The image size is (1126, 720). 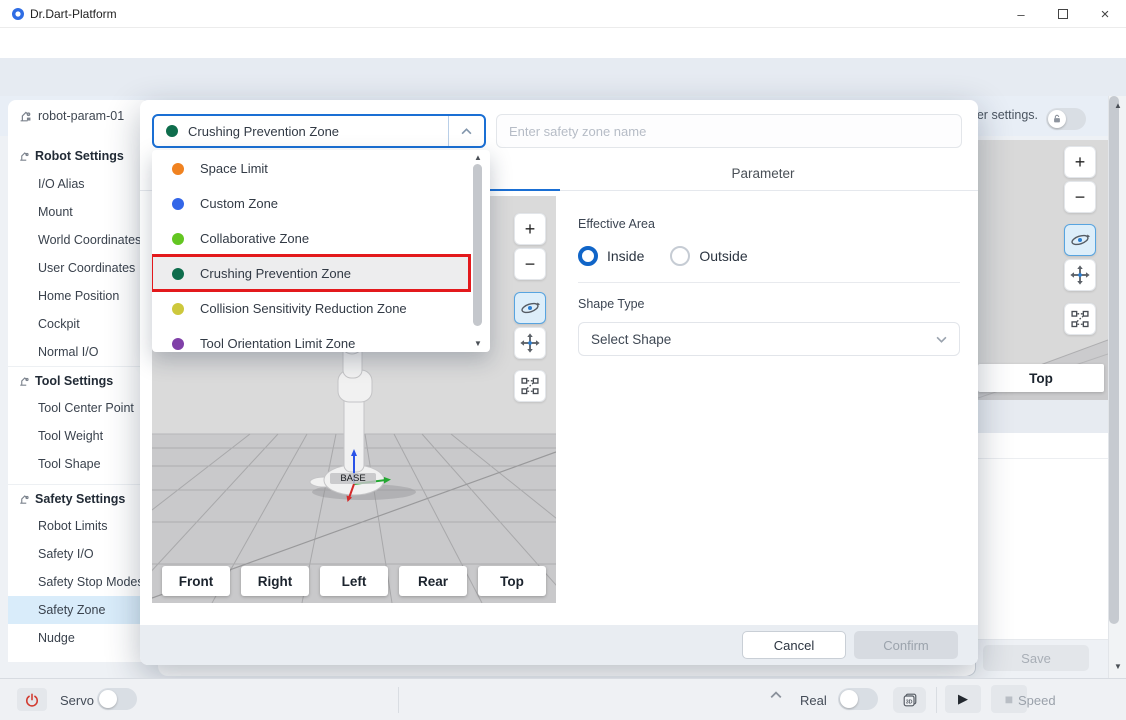 What do you see at coordinates (1036, 658) in the screenshot?
I see `save-button: Save` at bounding box center [1036, 658].